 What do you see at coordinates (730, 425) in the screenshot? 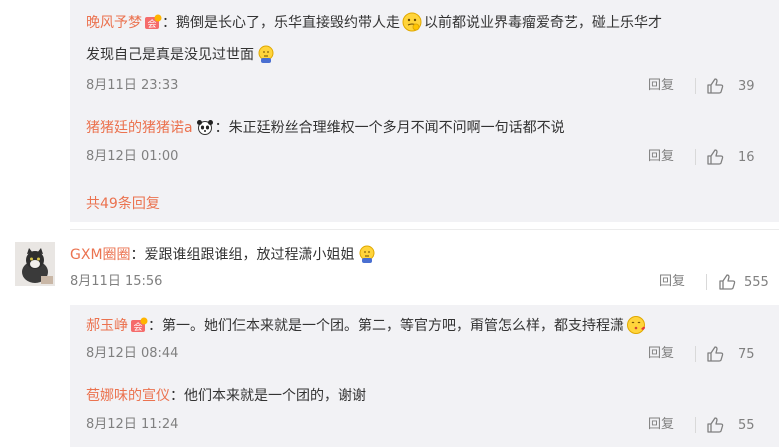
I see `like-button: 55` at bounding box center [730, 425].